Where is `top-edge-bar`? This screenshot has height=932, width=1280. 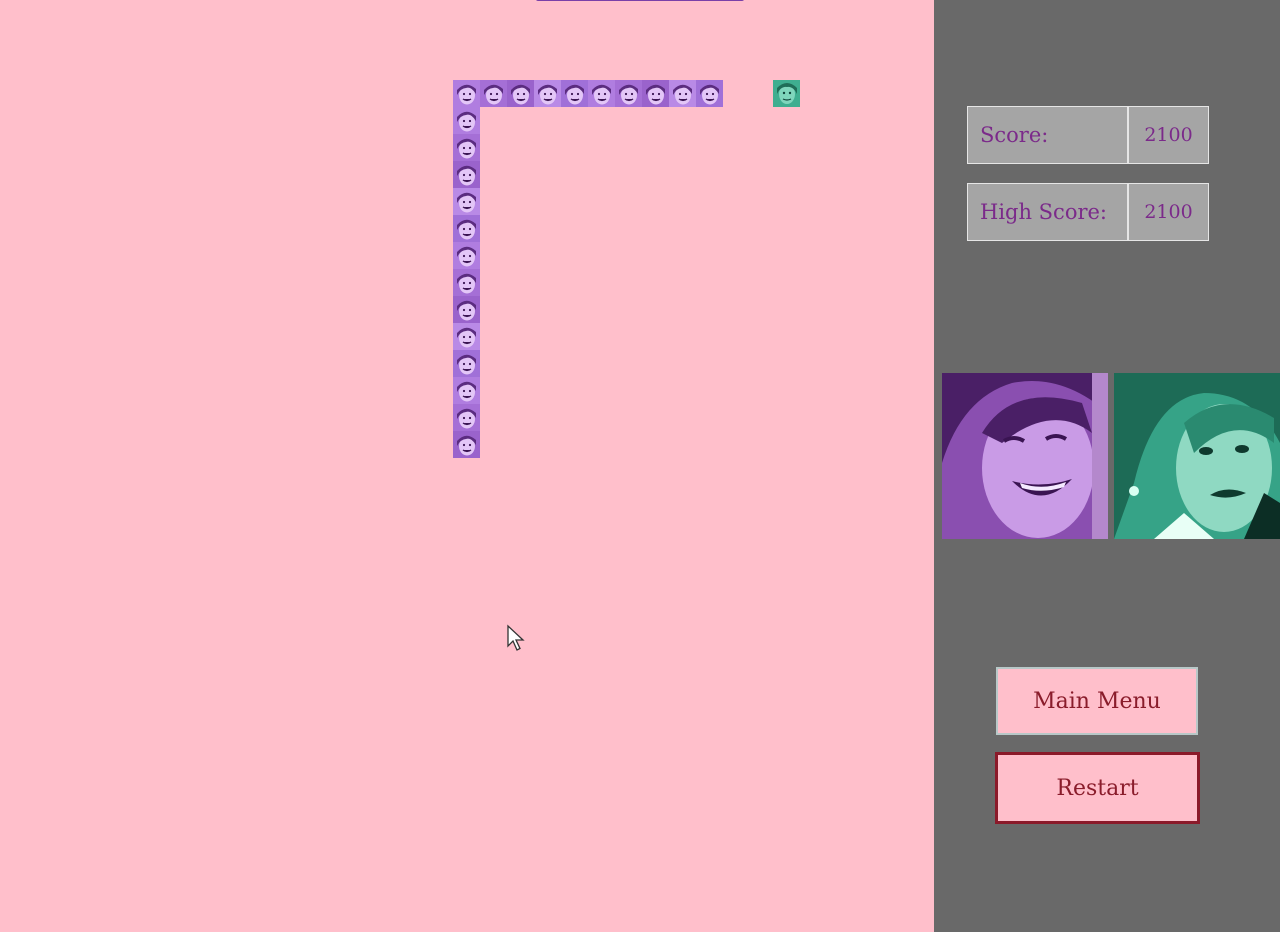
top-edge-bar is located at coordinates (640, 0).